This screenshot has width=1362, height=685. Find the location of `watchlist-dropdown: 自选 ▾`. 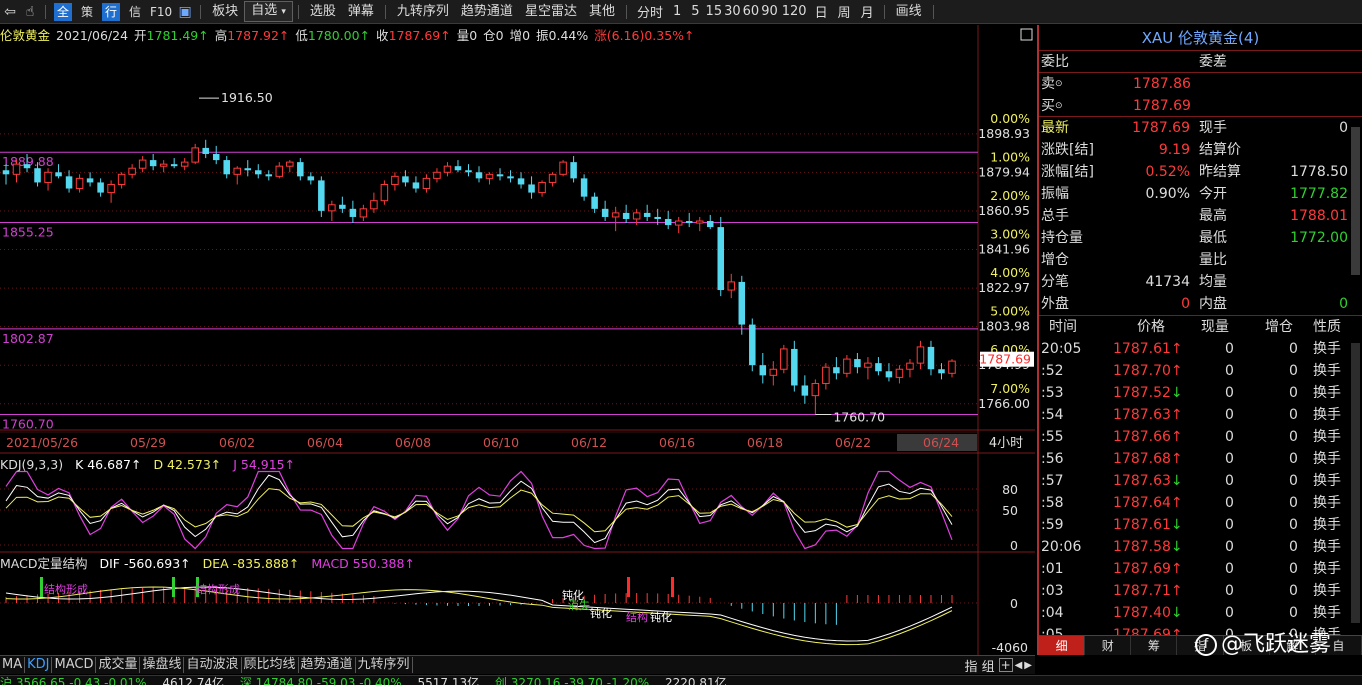

watchlist-dropdown: 自选 ▾ is located at coordinates (268, 11).